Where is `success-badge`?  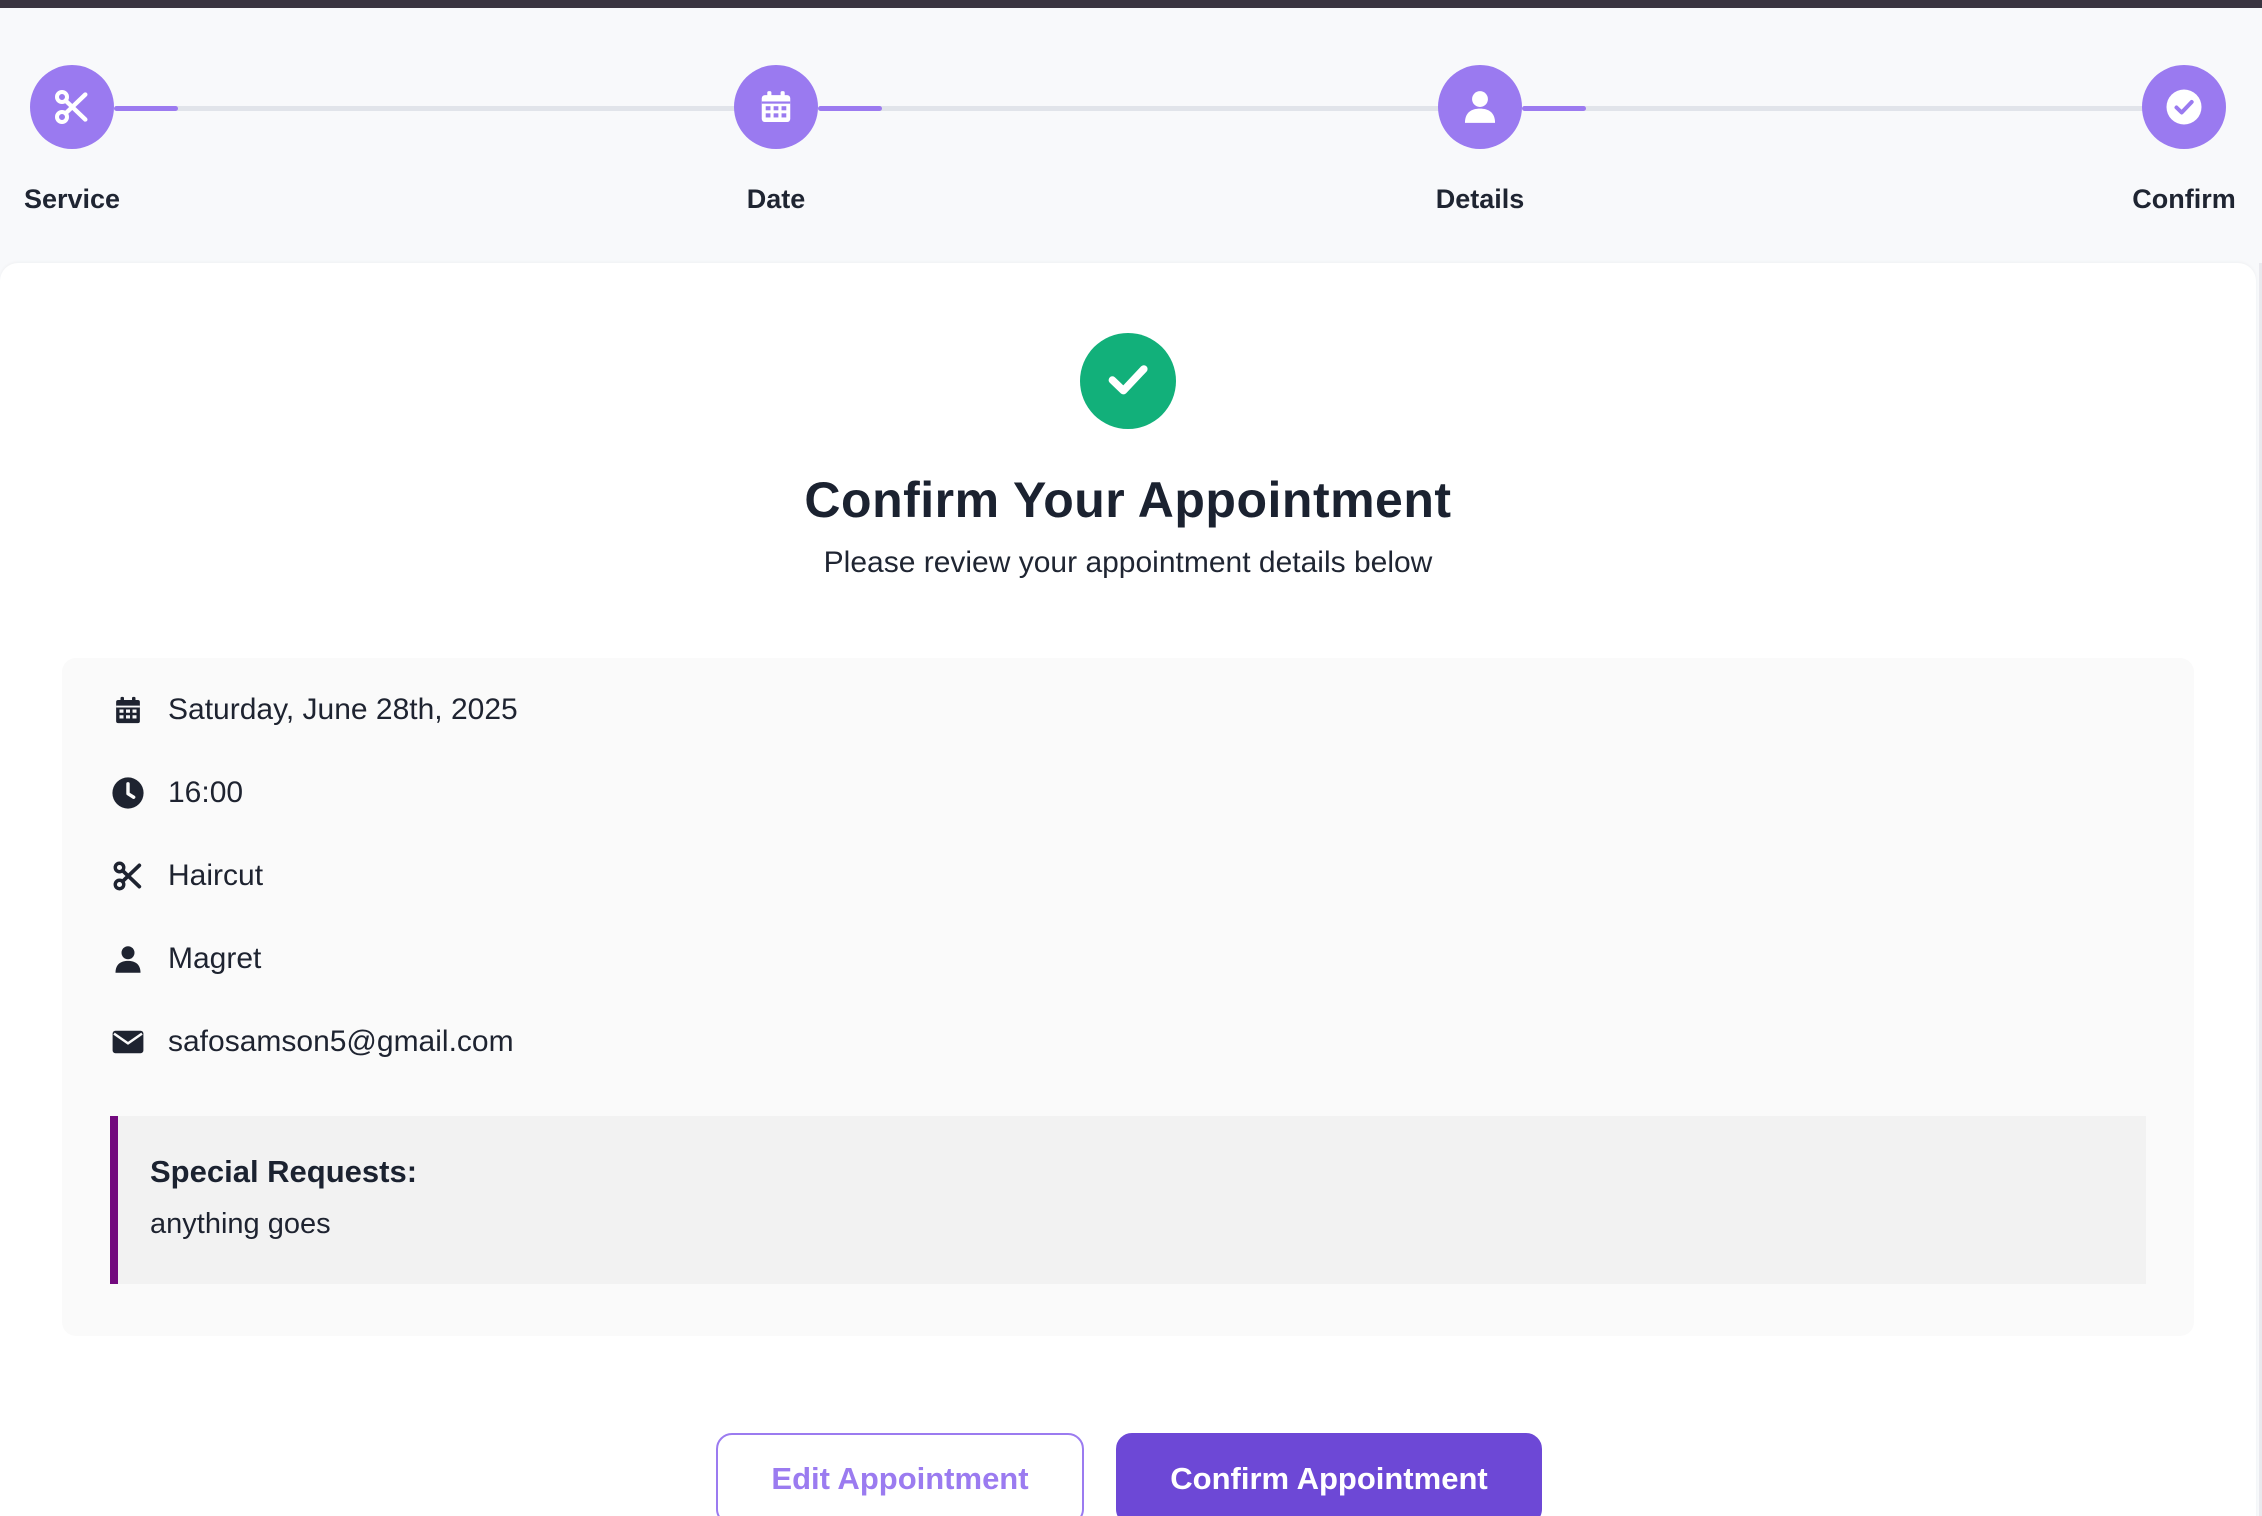
success-badge is located at coordinates (1128, 381).